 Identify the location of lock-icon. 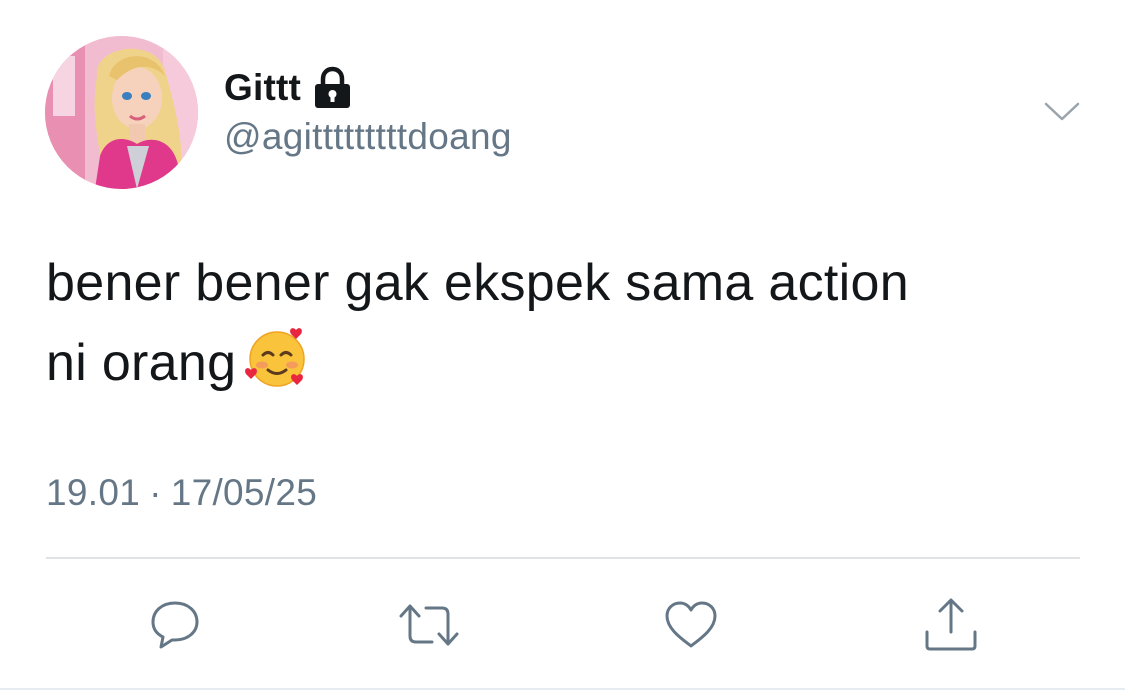
(332, 88).